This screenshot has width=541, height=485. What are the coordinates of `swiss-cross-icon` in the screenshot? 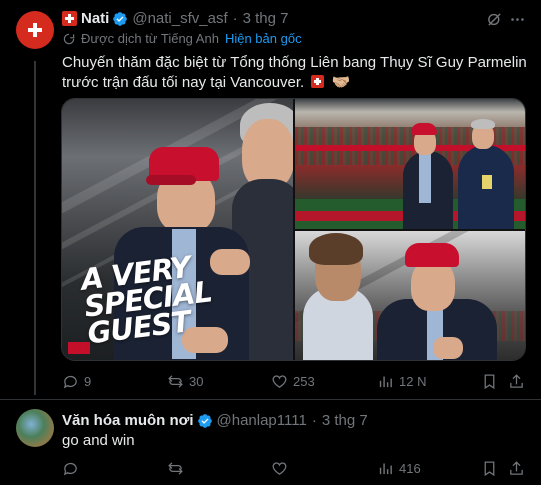 It's located at (35, 30).